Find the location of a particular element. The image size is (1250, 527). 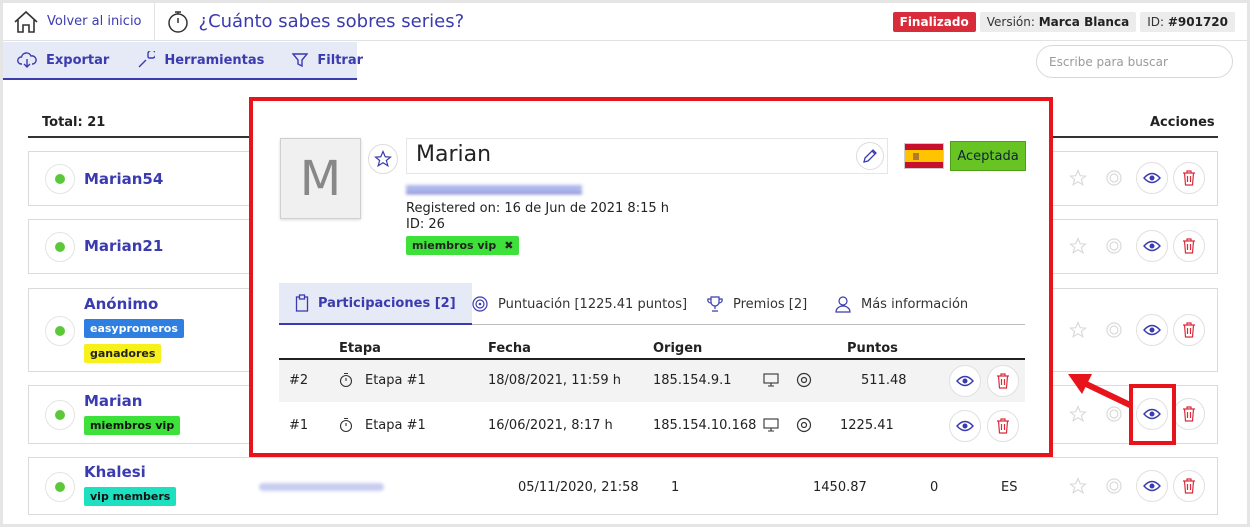

chrome-icon is located at coordinates (804, 380).